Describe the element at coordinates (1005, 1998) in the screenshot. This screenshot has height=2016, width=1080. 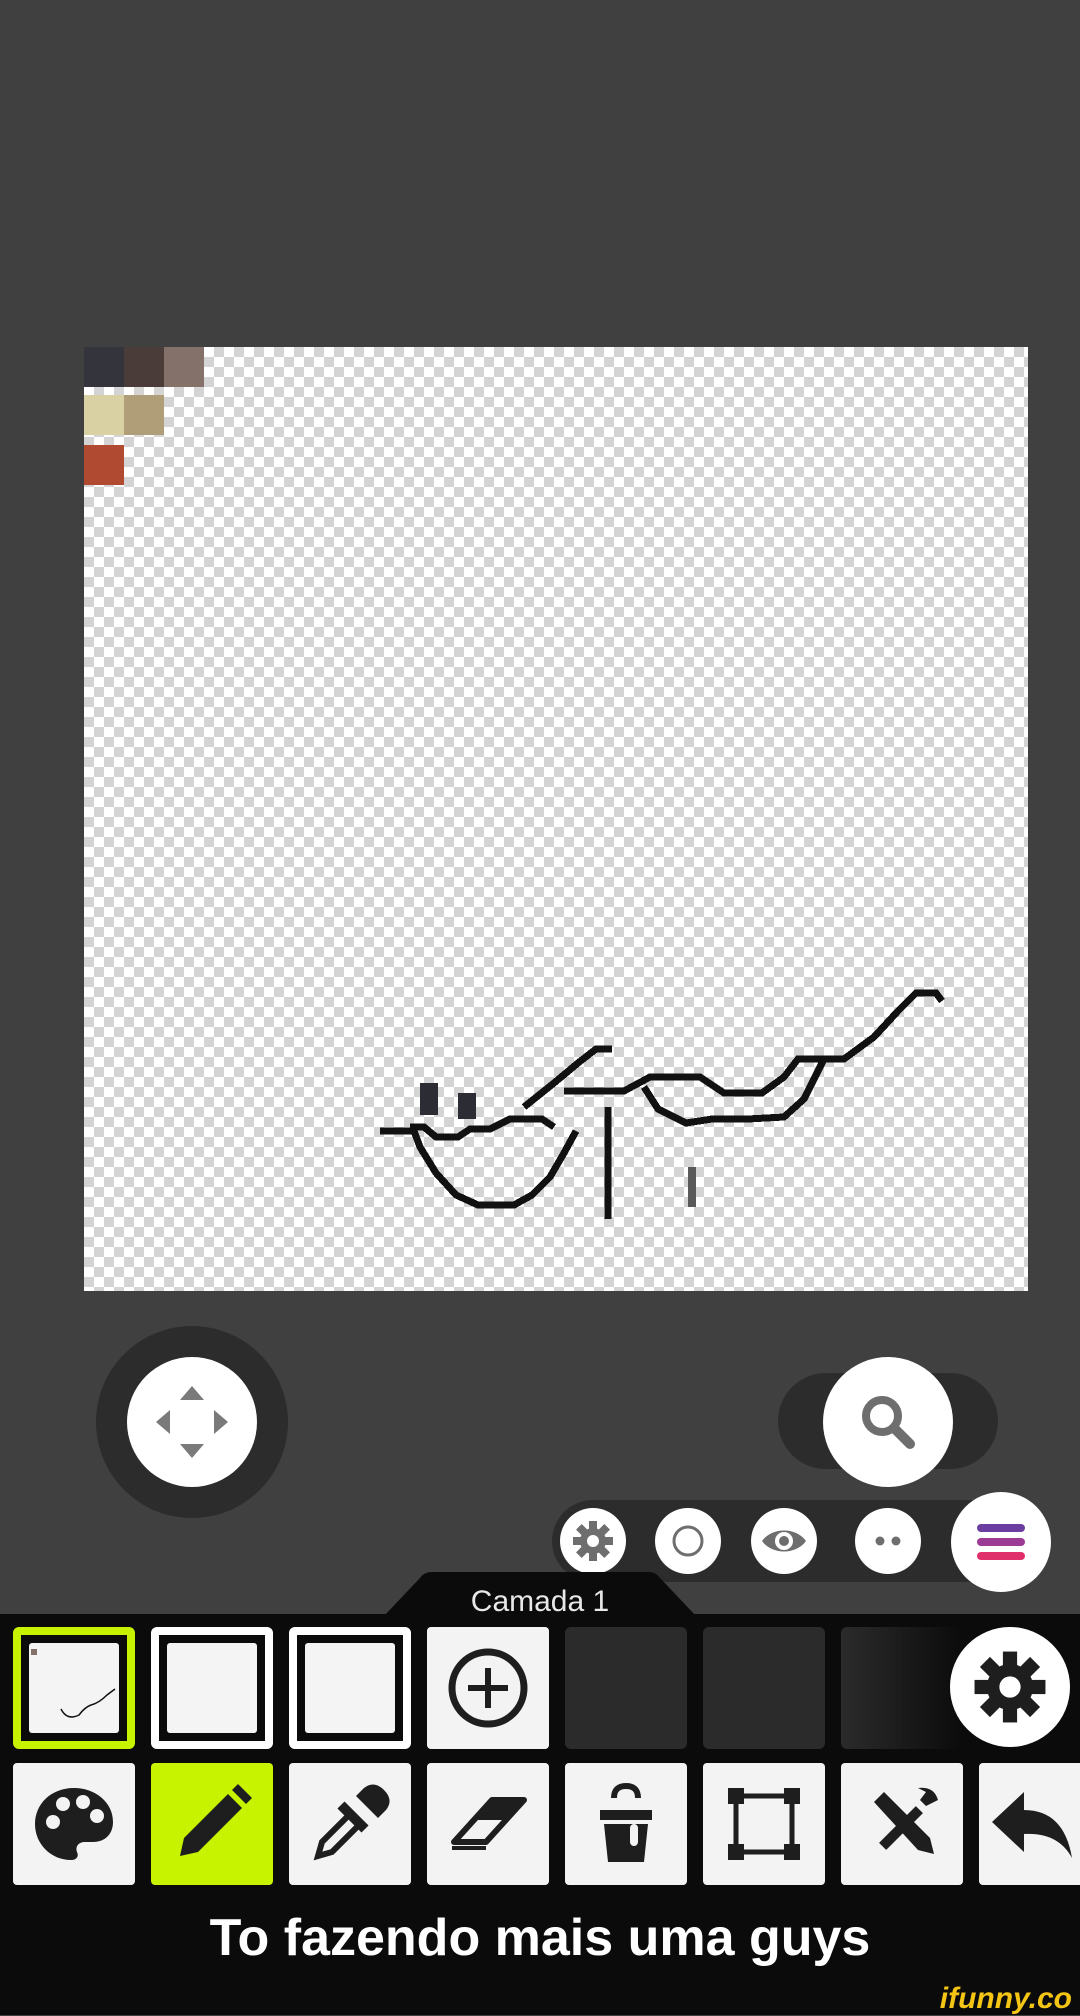
I see `watermark: ifunny.co` at that location.